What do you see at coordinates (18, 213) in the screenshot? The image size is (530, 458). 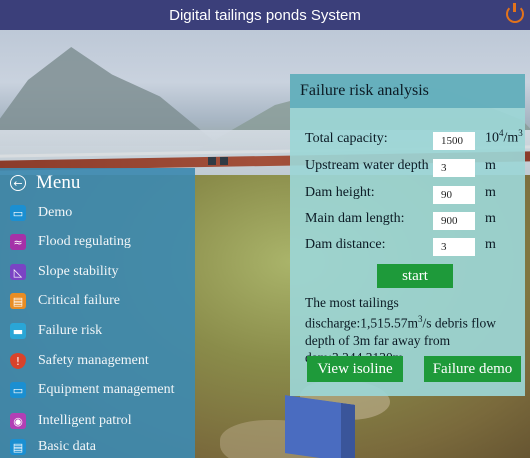 I see `monitor-icon: ▭` at bounding box center [18, 213].